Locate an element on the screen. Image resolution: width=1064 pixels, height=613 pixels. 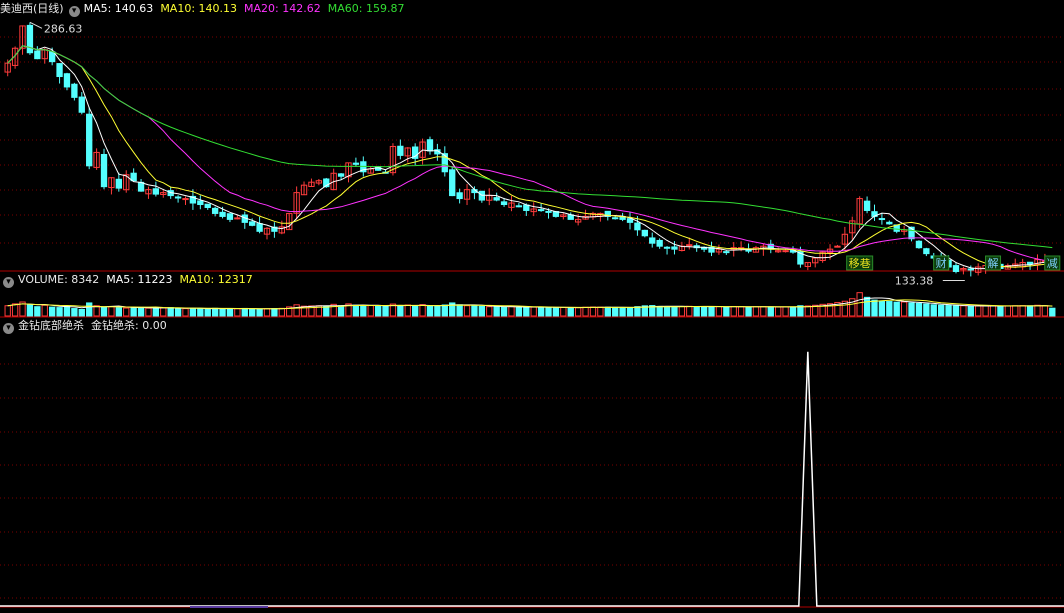
event-marker-label: 减 is located at coordinates (1052, 263).